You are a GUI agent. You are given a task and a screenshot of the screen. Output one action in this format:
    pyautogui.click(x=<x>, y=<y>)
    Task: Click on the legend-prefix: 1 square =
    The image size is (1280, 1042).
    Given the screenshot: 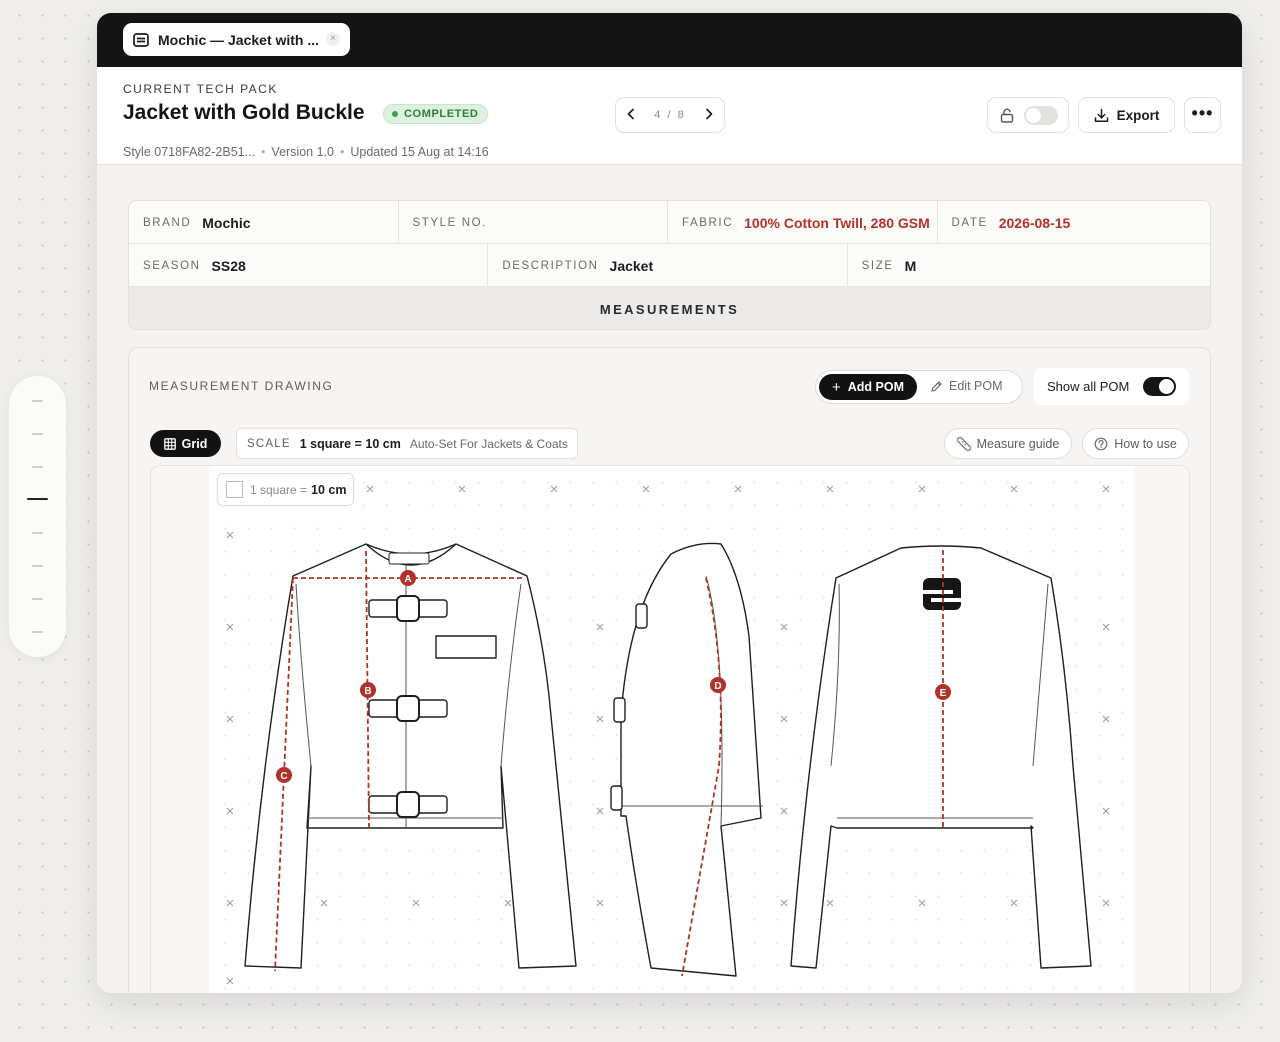 What is the action you would take?
    pyautogui.click(x=279, y=489)
    